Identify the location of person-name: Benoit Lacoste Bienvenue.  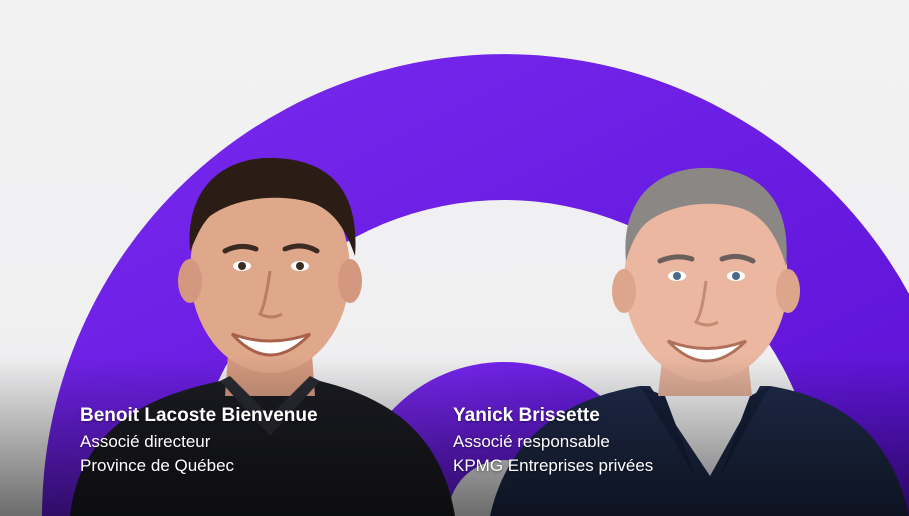
(199, 415).